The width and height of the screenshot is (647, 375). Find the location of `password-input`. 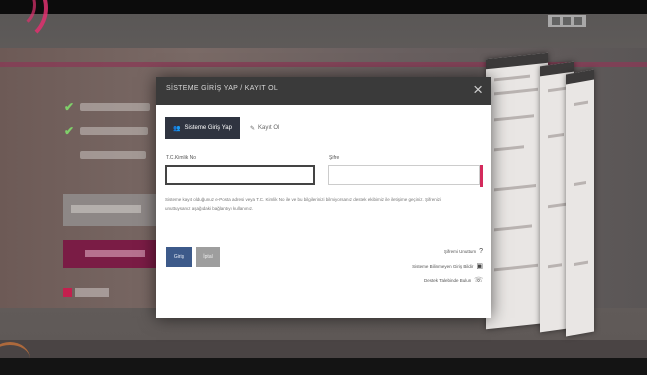

password-input is located at coordinates (404, 175).